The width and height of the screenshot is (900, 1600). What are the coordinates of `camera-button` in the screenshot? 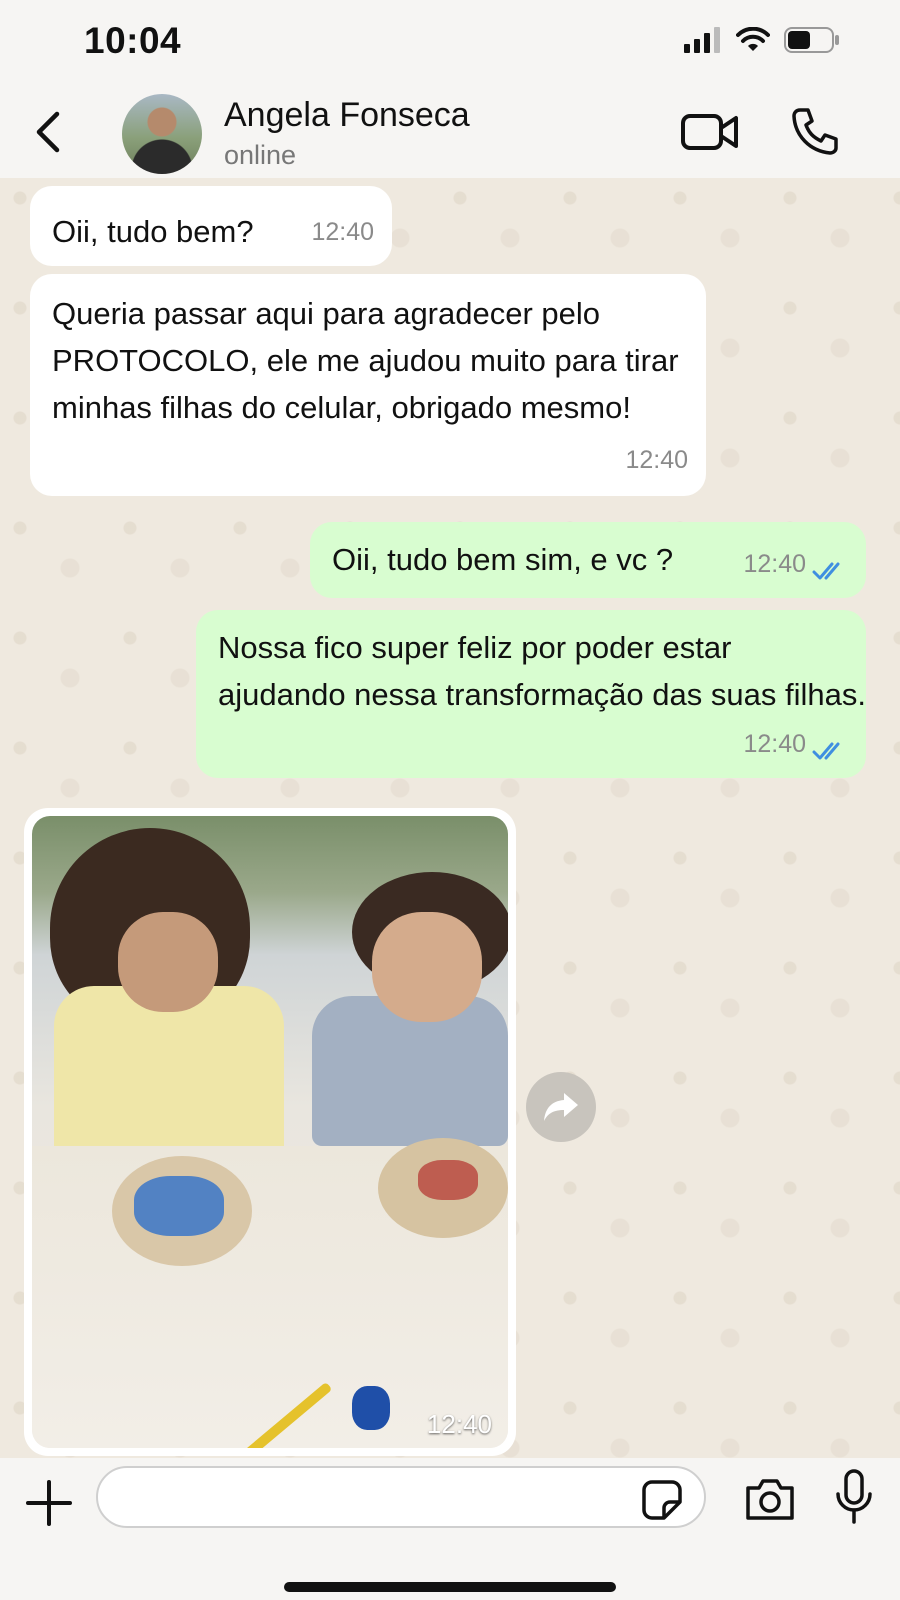 It's located at (770, 1499).